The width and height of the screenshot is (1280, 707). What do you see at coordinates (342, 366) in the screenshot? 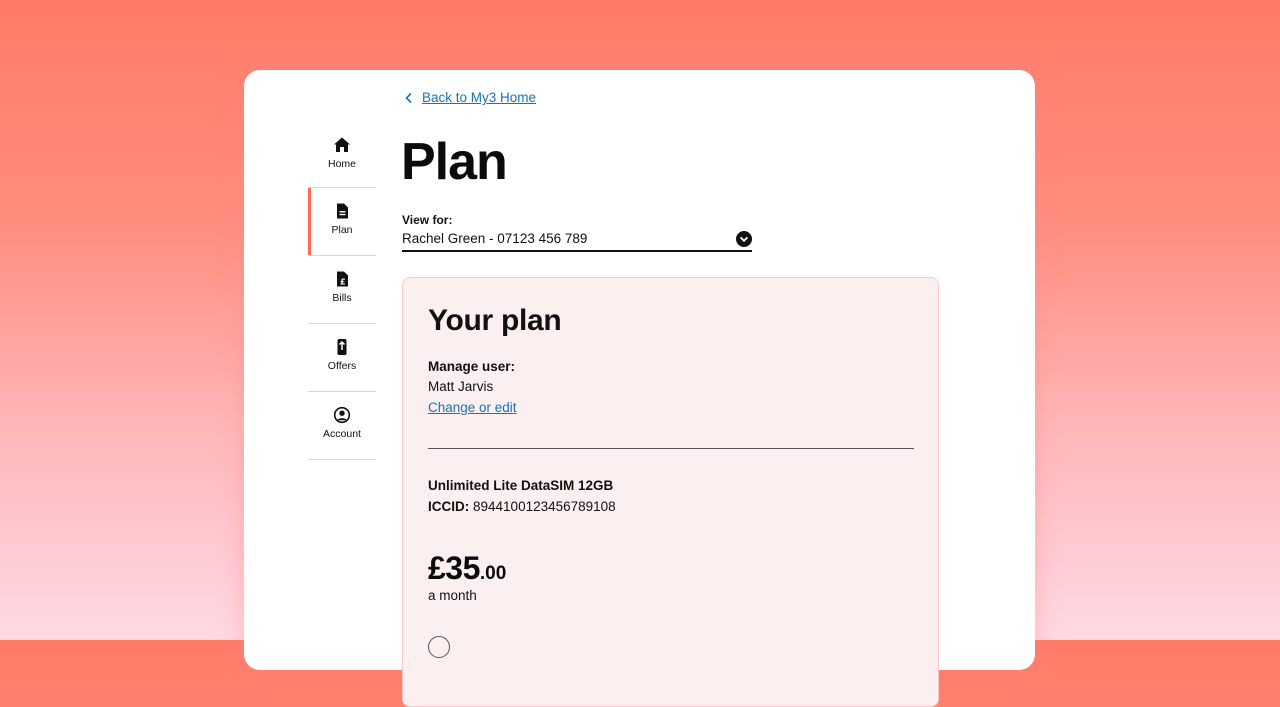
I see `sidebar-item-label: Offers` at bounding box center [342, 366].